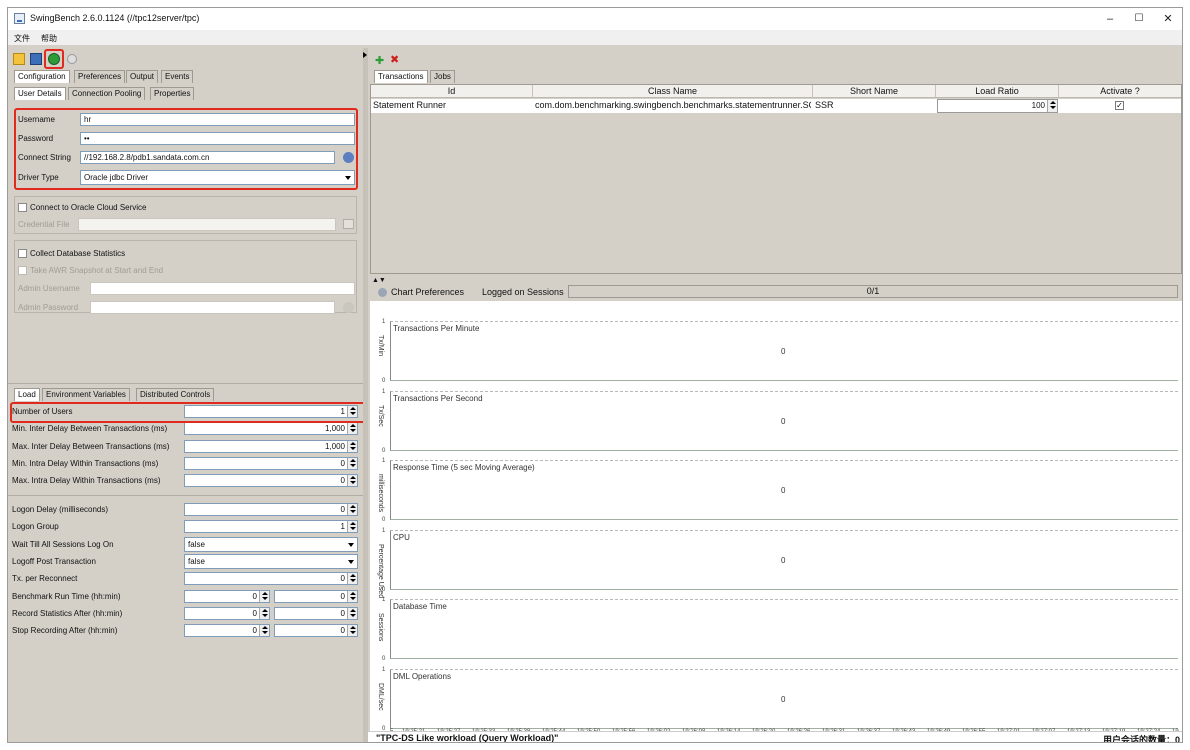  Describe the element at coordinates (348, 307) in the screenshot. I see `admin-help-icon` at that location.